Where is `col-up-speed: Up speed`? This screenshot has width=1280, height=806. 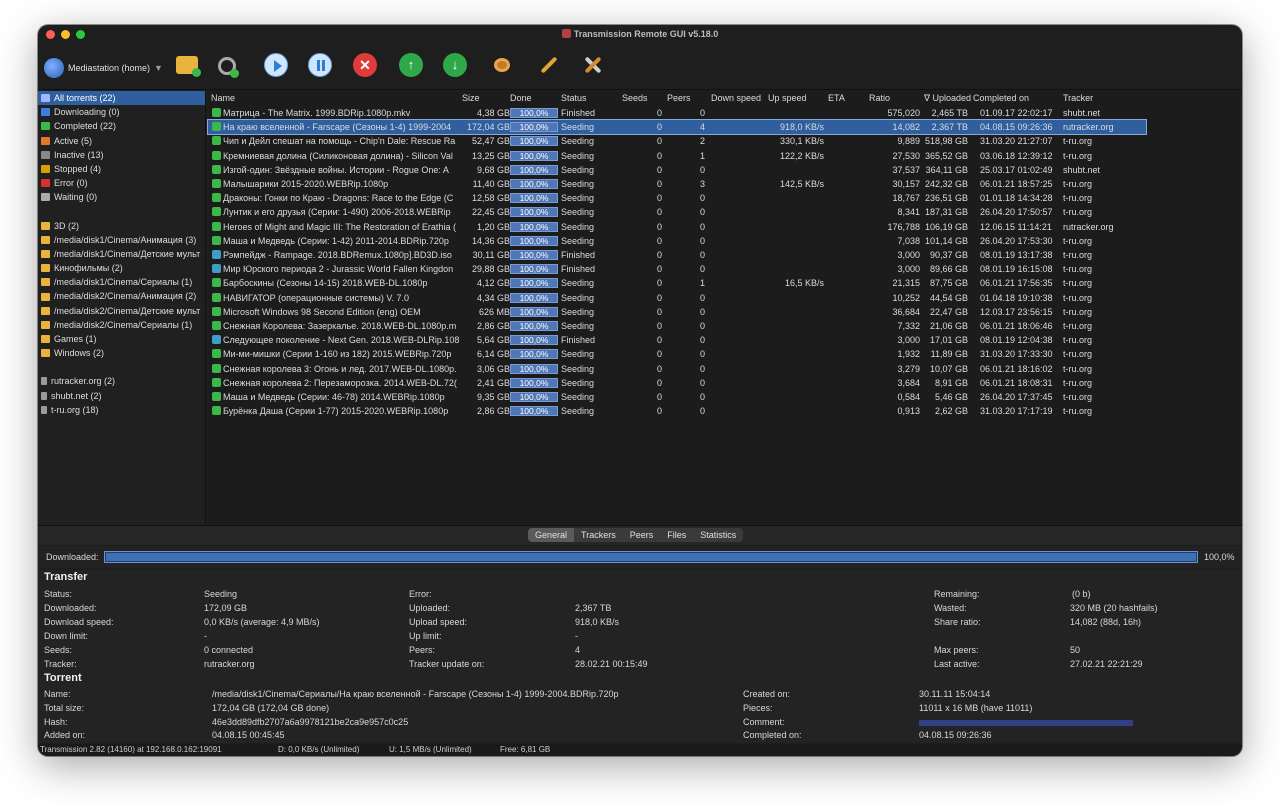 col-up-speed: Up speed is located at coordinates (787, 98).